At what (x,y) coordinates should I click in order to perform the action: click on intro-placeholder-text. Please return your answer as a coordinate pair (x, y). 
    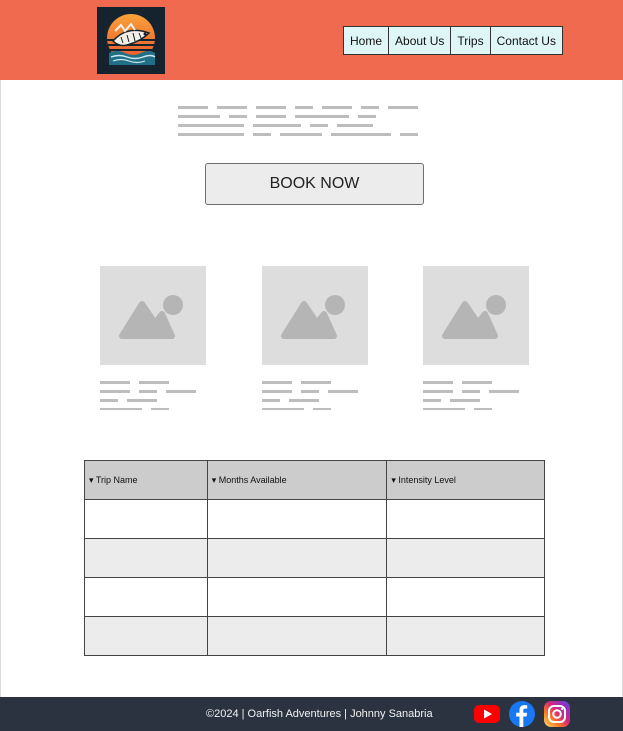
    Looking at the image, I should click on (308, 124).